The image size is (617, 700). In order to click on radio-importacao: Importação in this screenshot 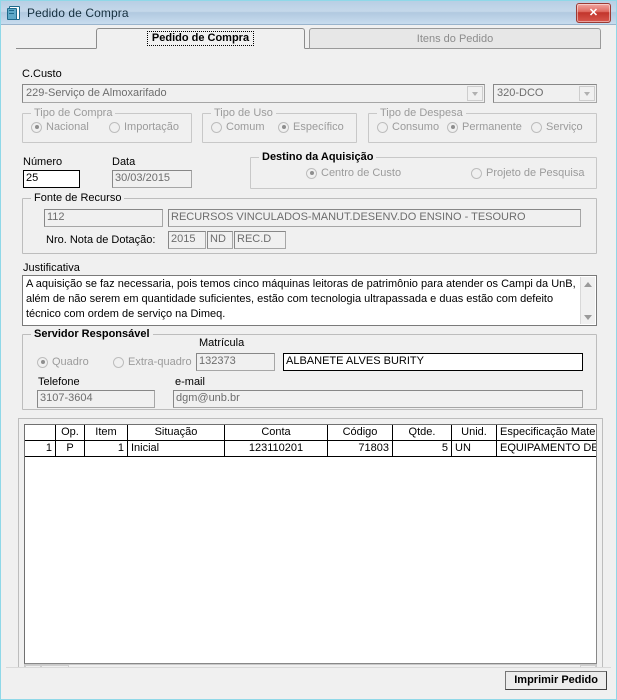, I will do `click(144, 127)`.